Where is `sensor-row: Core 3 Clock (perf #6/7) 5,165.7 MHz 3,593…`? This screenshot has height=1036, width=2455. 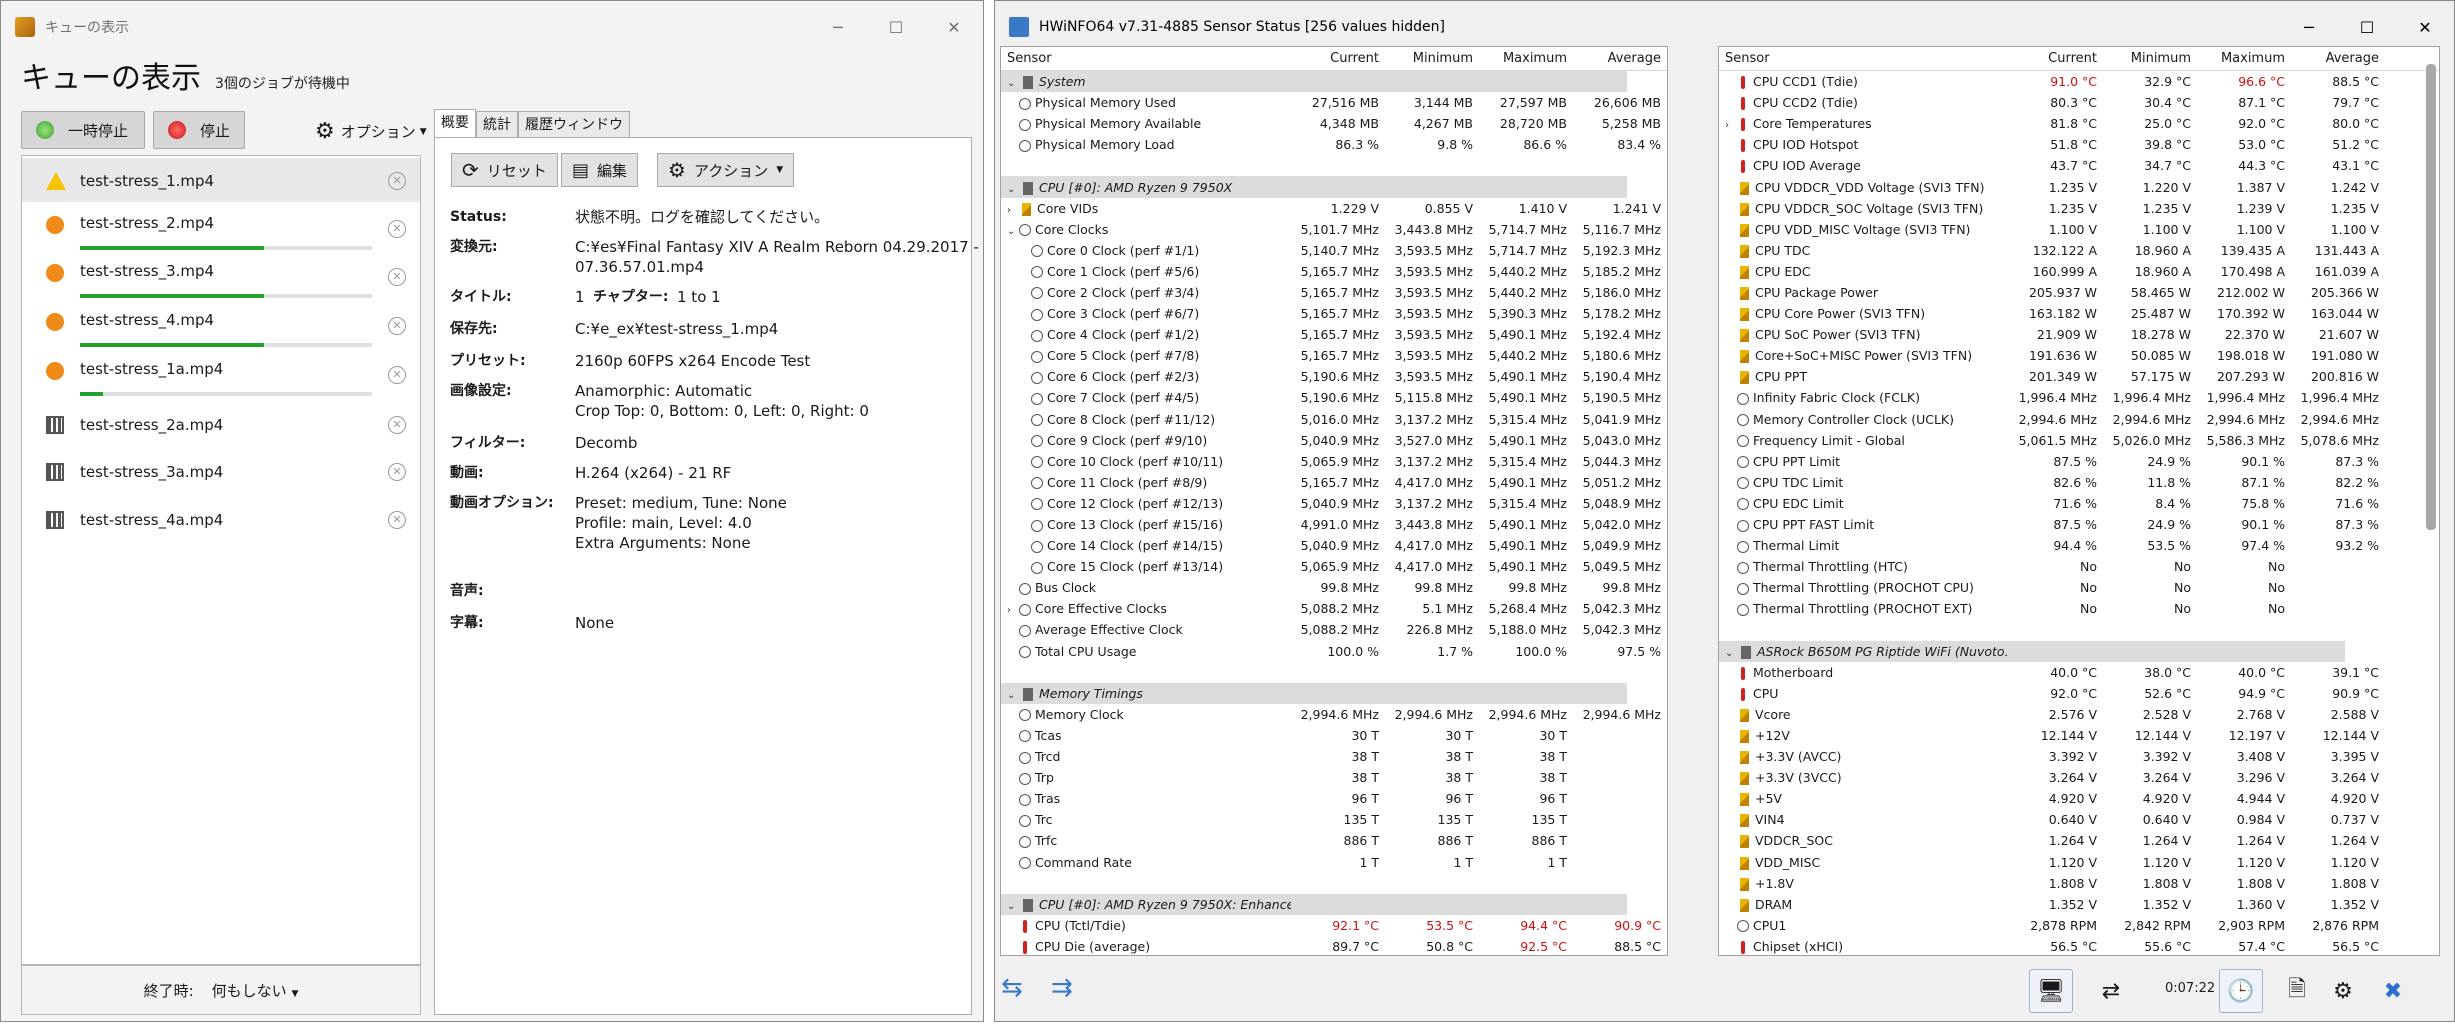 sensor-row: Core 3 Clock (perf #6/7) 5,165.7 MHz 3,593… is located at coordinates (1334, 313).